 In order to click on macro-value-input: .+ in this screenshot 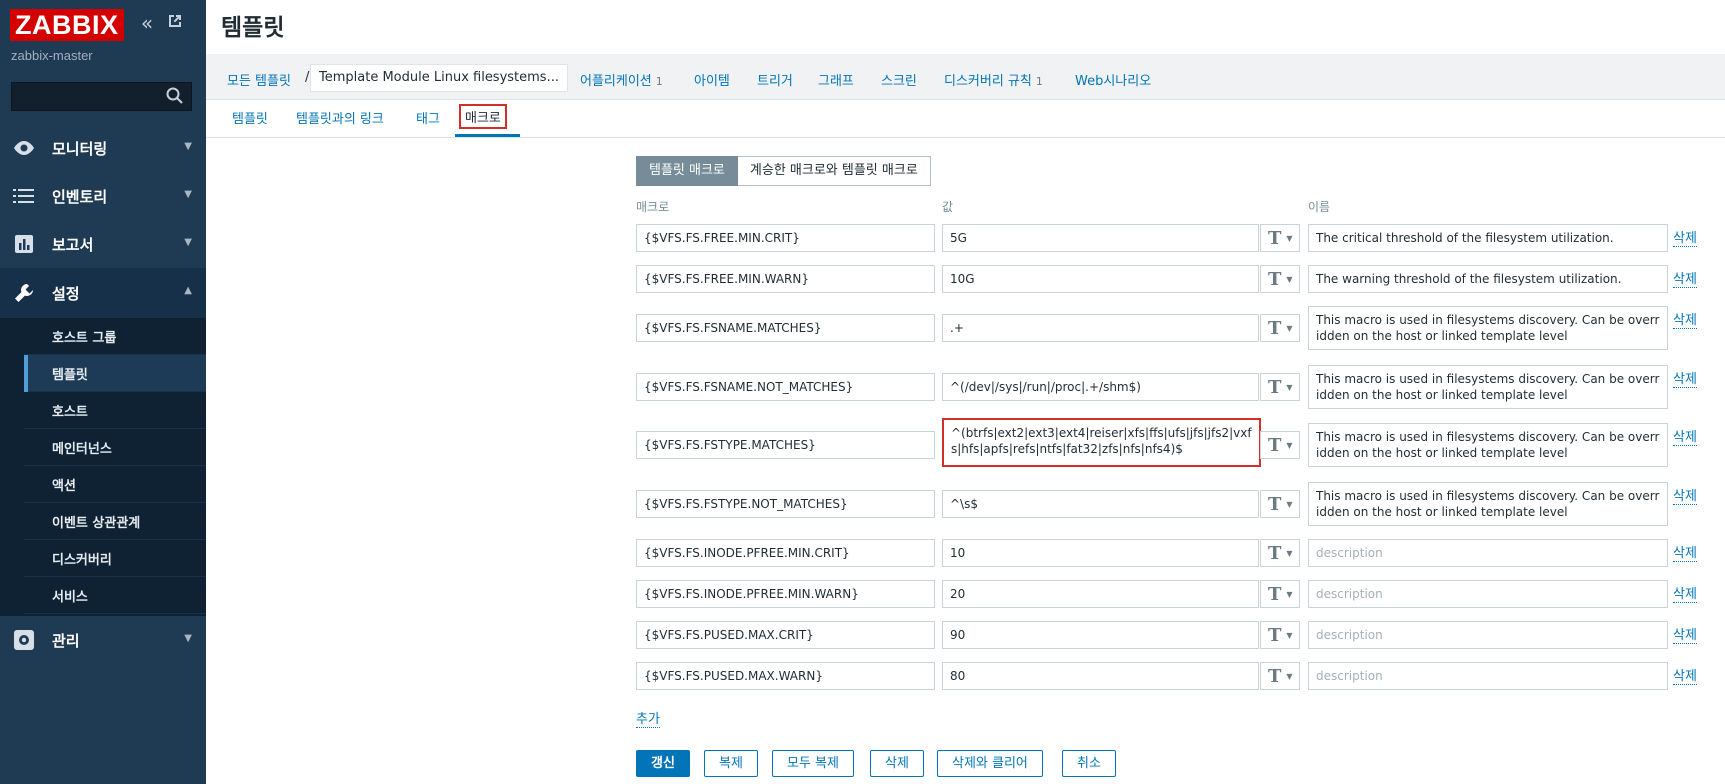, I will do `click(1100, 328)`.